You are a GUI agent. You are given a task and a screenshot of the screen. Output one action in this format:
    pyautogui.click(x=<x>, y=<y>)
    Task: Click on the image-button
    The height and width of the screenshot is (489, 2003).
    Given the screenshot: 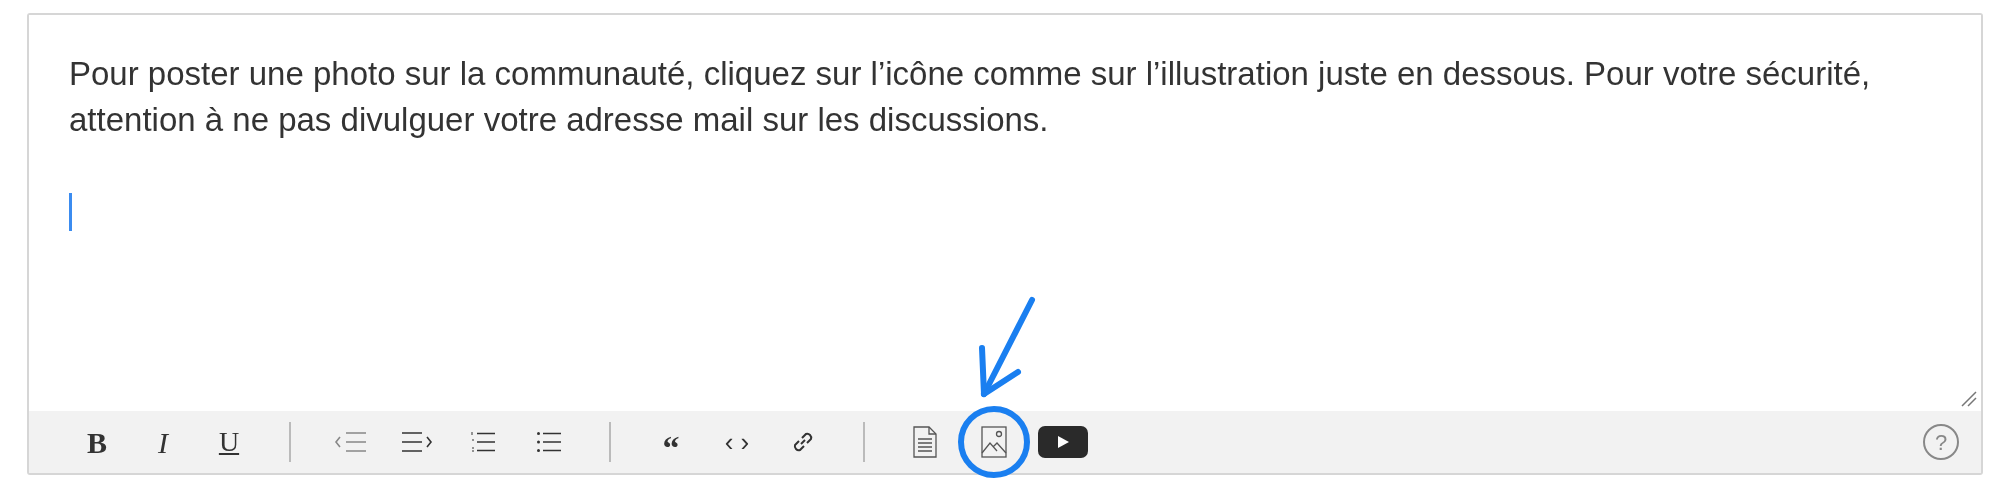 What is the action you would take?
    pyautogui.click(x=994, y=442)
    